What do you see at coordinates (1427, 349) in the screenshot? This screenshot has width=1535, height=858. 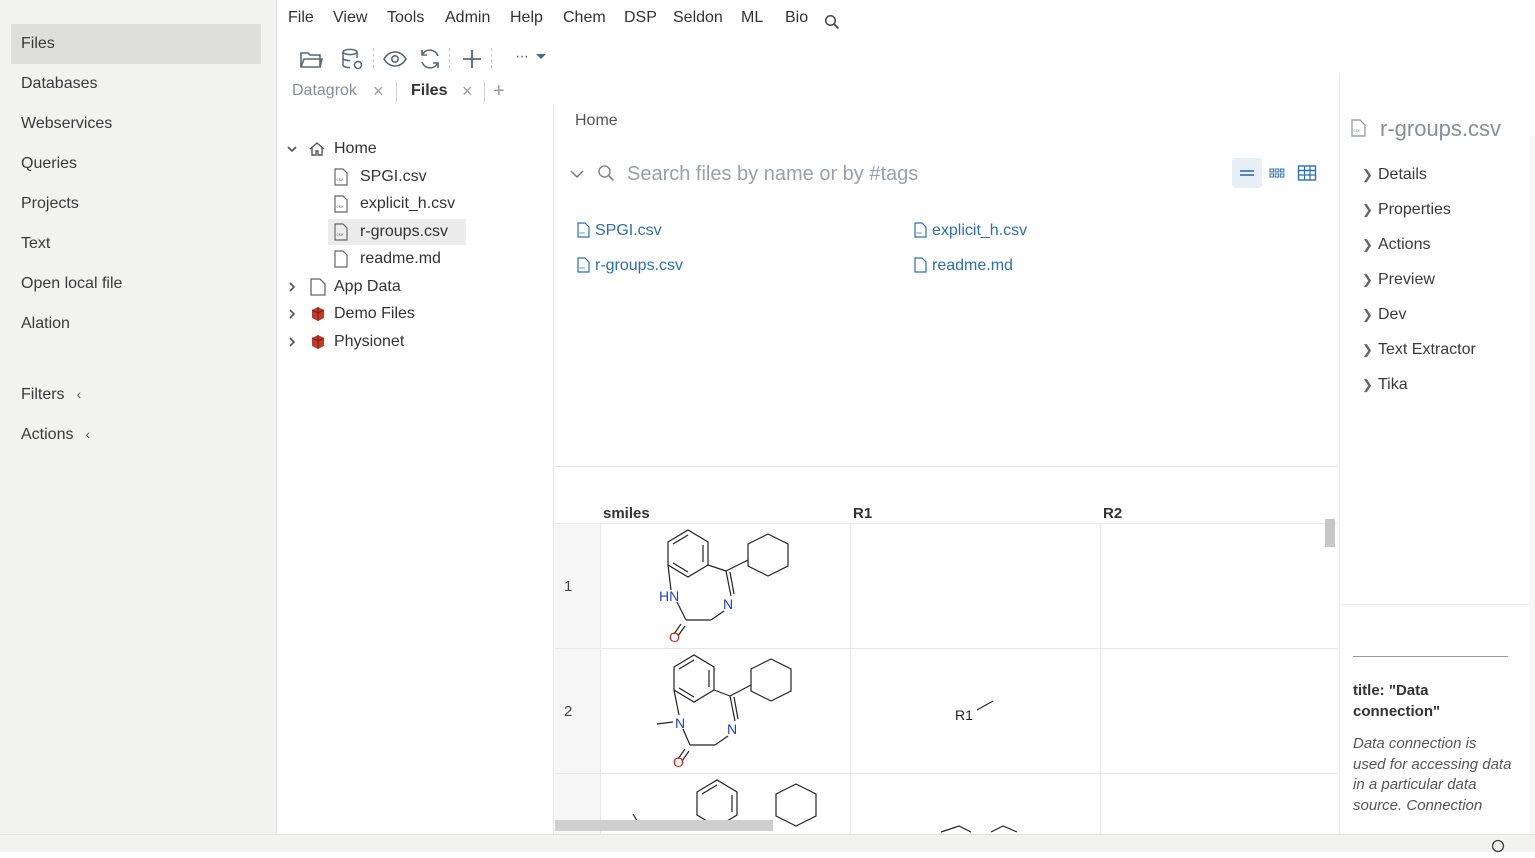 I see `accordion-label: Text Extractor` at bounding box center [1427, 349].